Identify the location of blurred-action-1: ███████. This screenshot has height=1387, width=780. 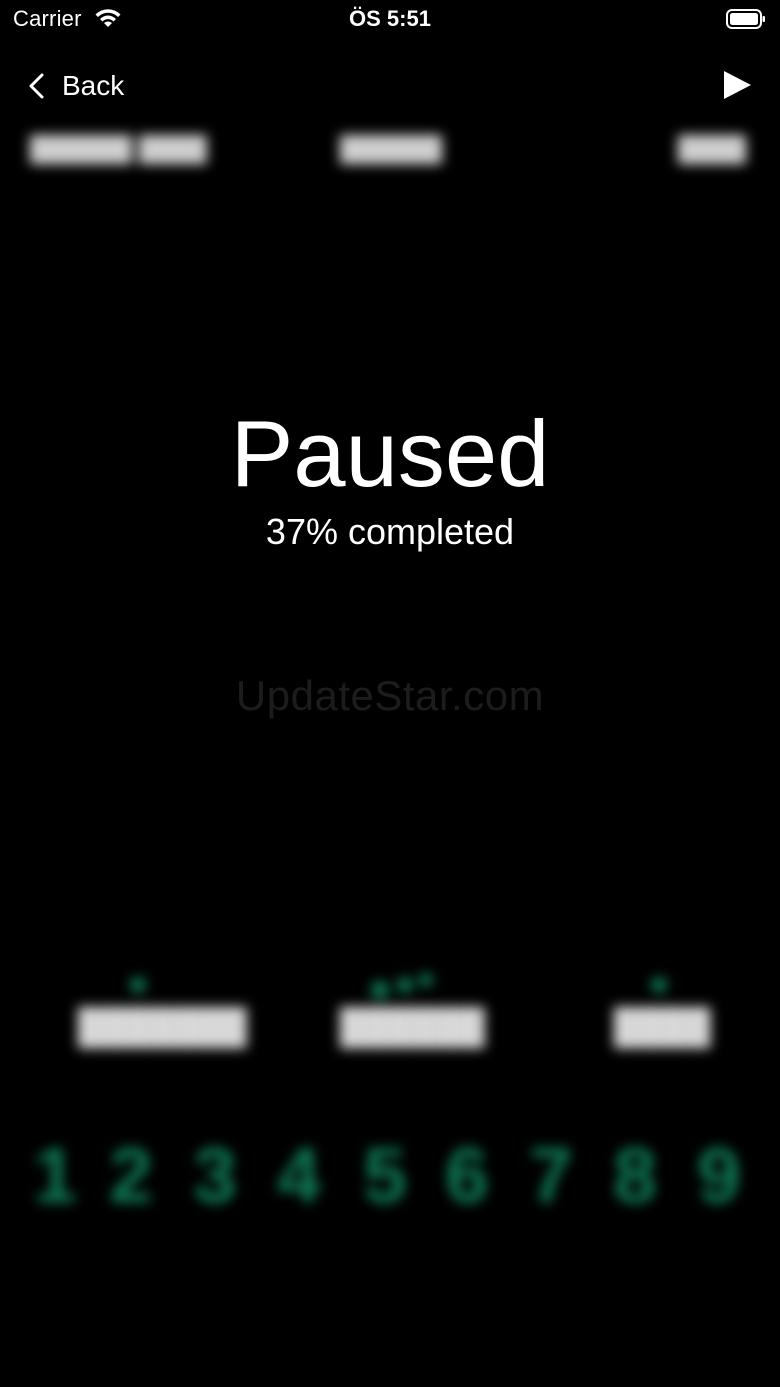
(162, 1008).